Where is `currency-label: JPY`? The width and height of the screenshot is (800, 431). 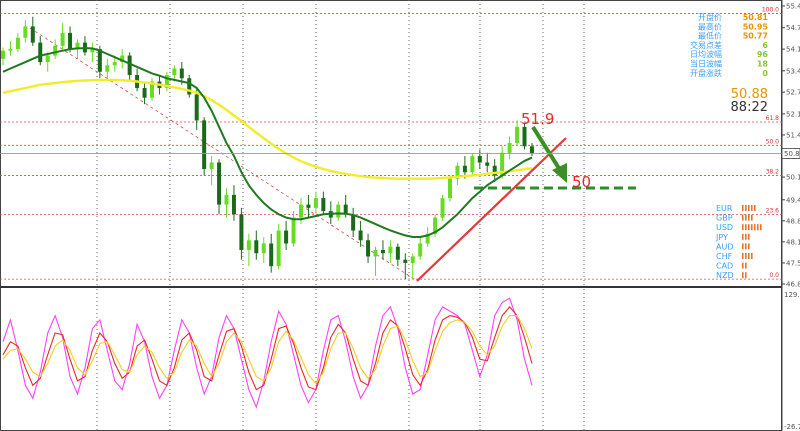 currency-label: JPY is located at coordinates (721, 237).